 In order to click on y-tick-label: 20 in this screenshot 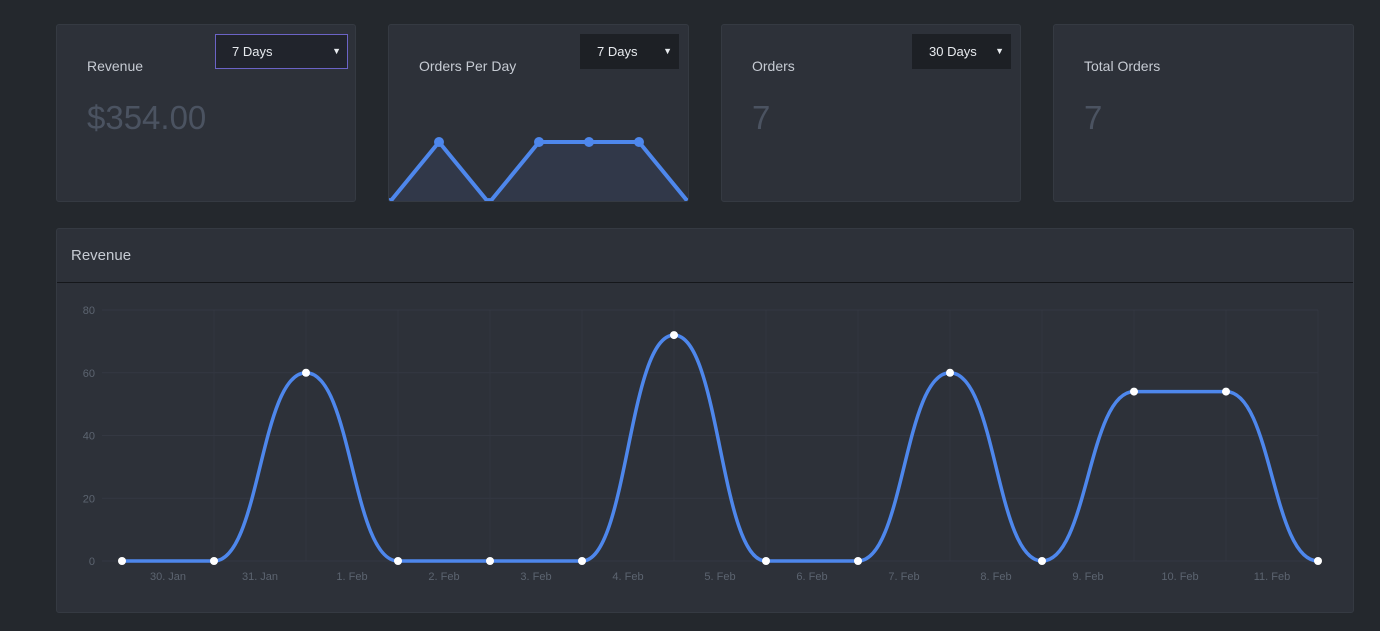, I will do `click(89, 499)`.